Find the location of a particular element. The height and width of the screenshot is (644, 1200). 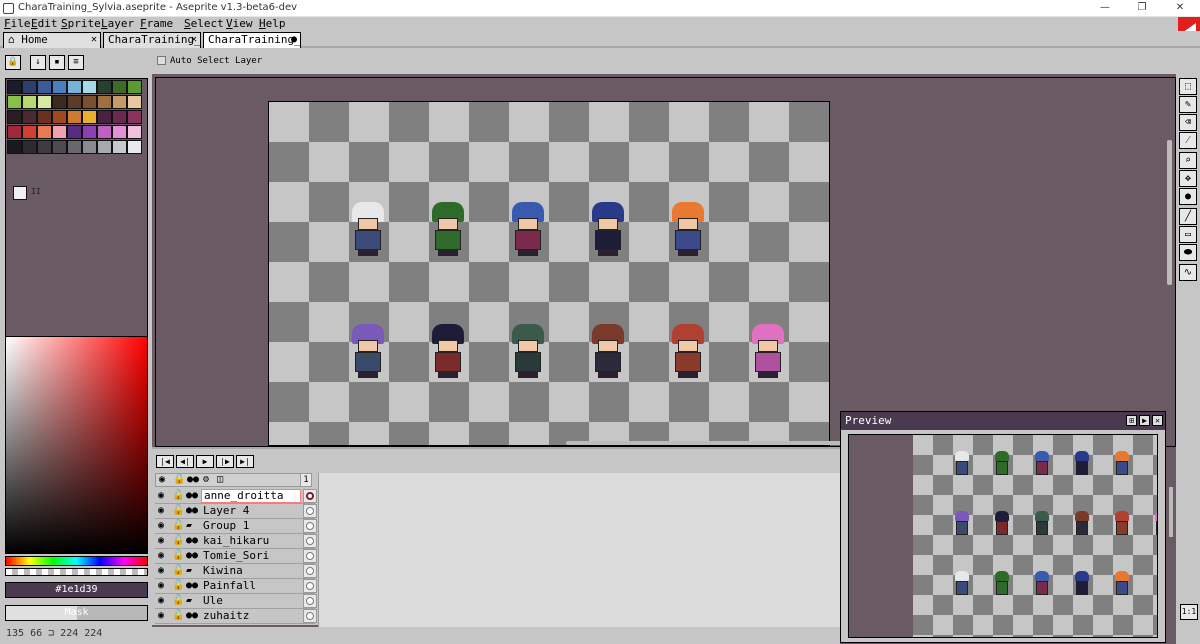

preview-titlebar: Preview ⊞ ▶ ✕ is located at coordinates (1003, 421).